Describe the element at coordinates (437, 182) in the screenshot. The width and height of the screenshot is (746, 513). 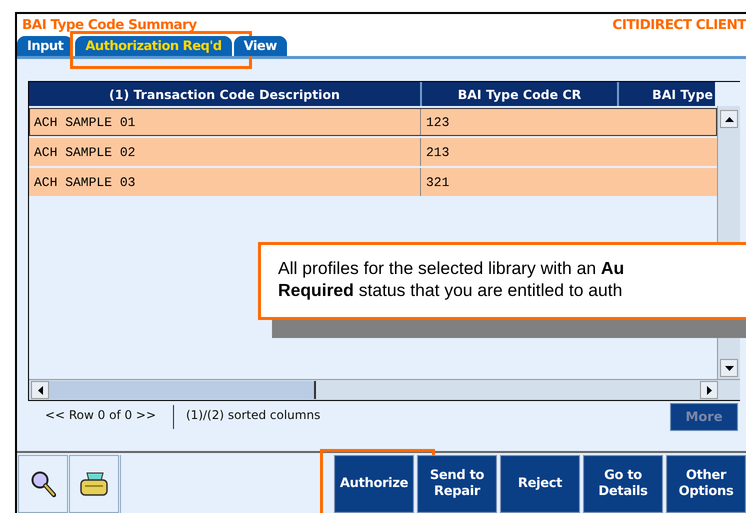
I see `table-cell-text: 321` at that location.